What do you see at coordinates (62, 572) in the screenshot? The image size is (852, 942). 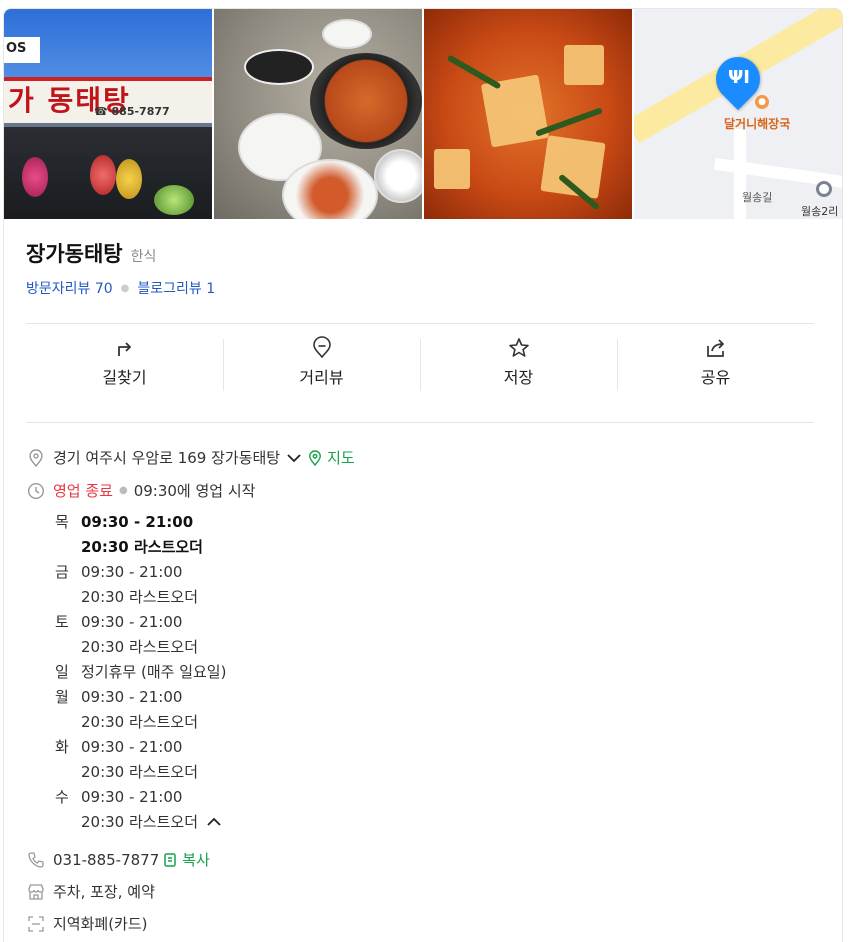 I see `day-label: 금` at bounding box center [62, 572].